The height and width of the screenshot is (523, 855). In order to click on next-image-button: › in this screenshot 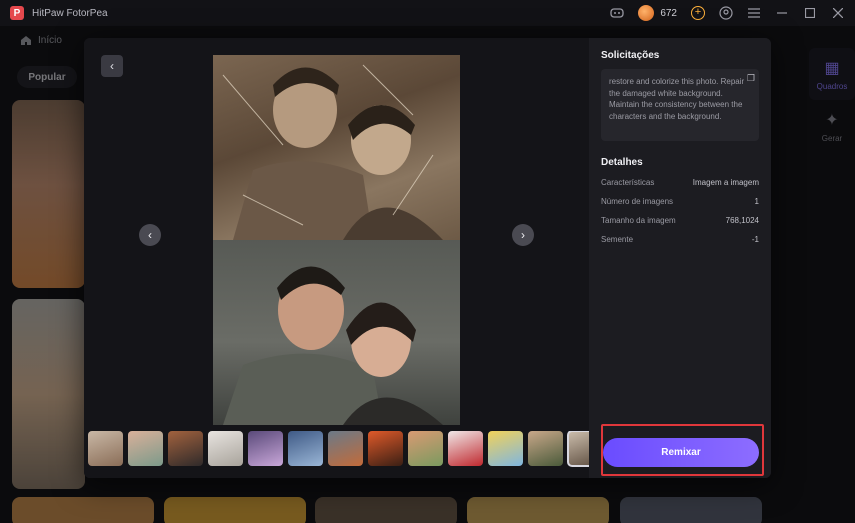, I will do `click(523, 235)`.